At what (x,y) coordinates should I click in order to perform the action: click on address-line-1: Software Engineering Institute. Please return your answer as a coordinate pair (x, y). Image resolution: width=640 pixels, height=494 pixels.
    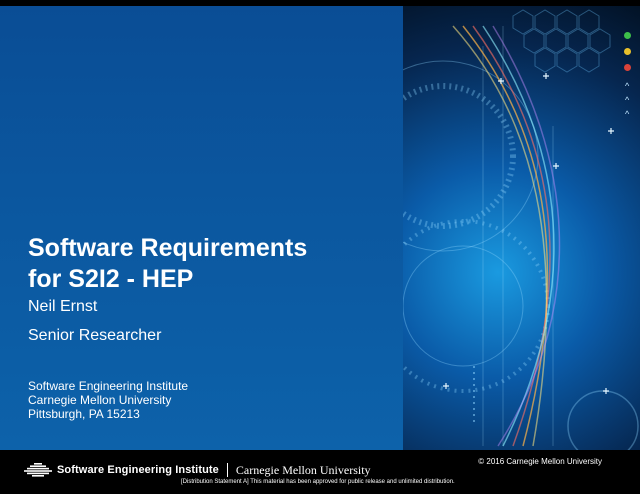
    Looking at the image, I should click on (108, 386).